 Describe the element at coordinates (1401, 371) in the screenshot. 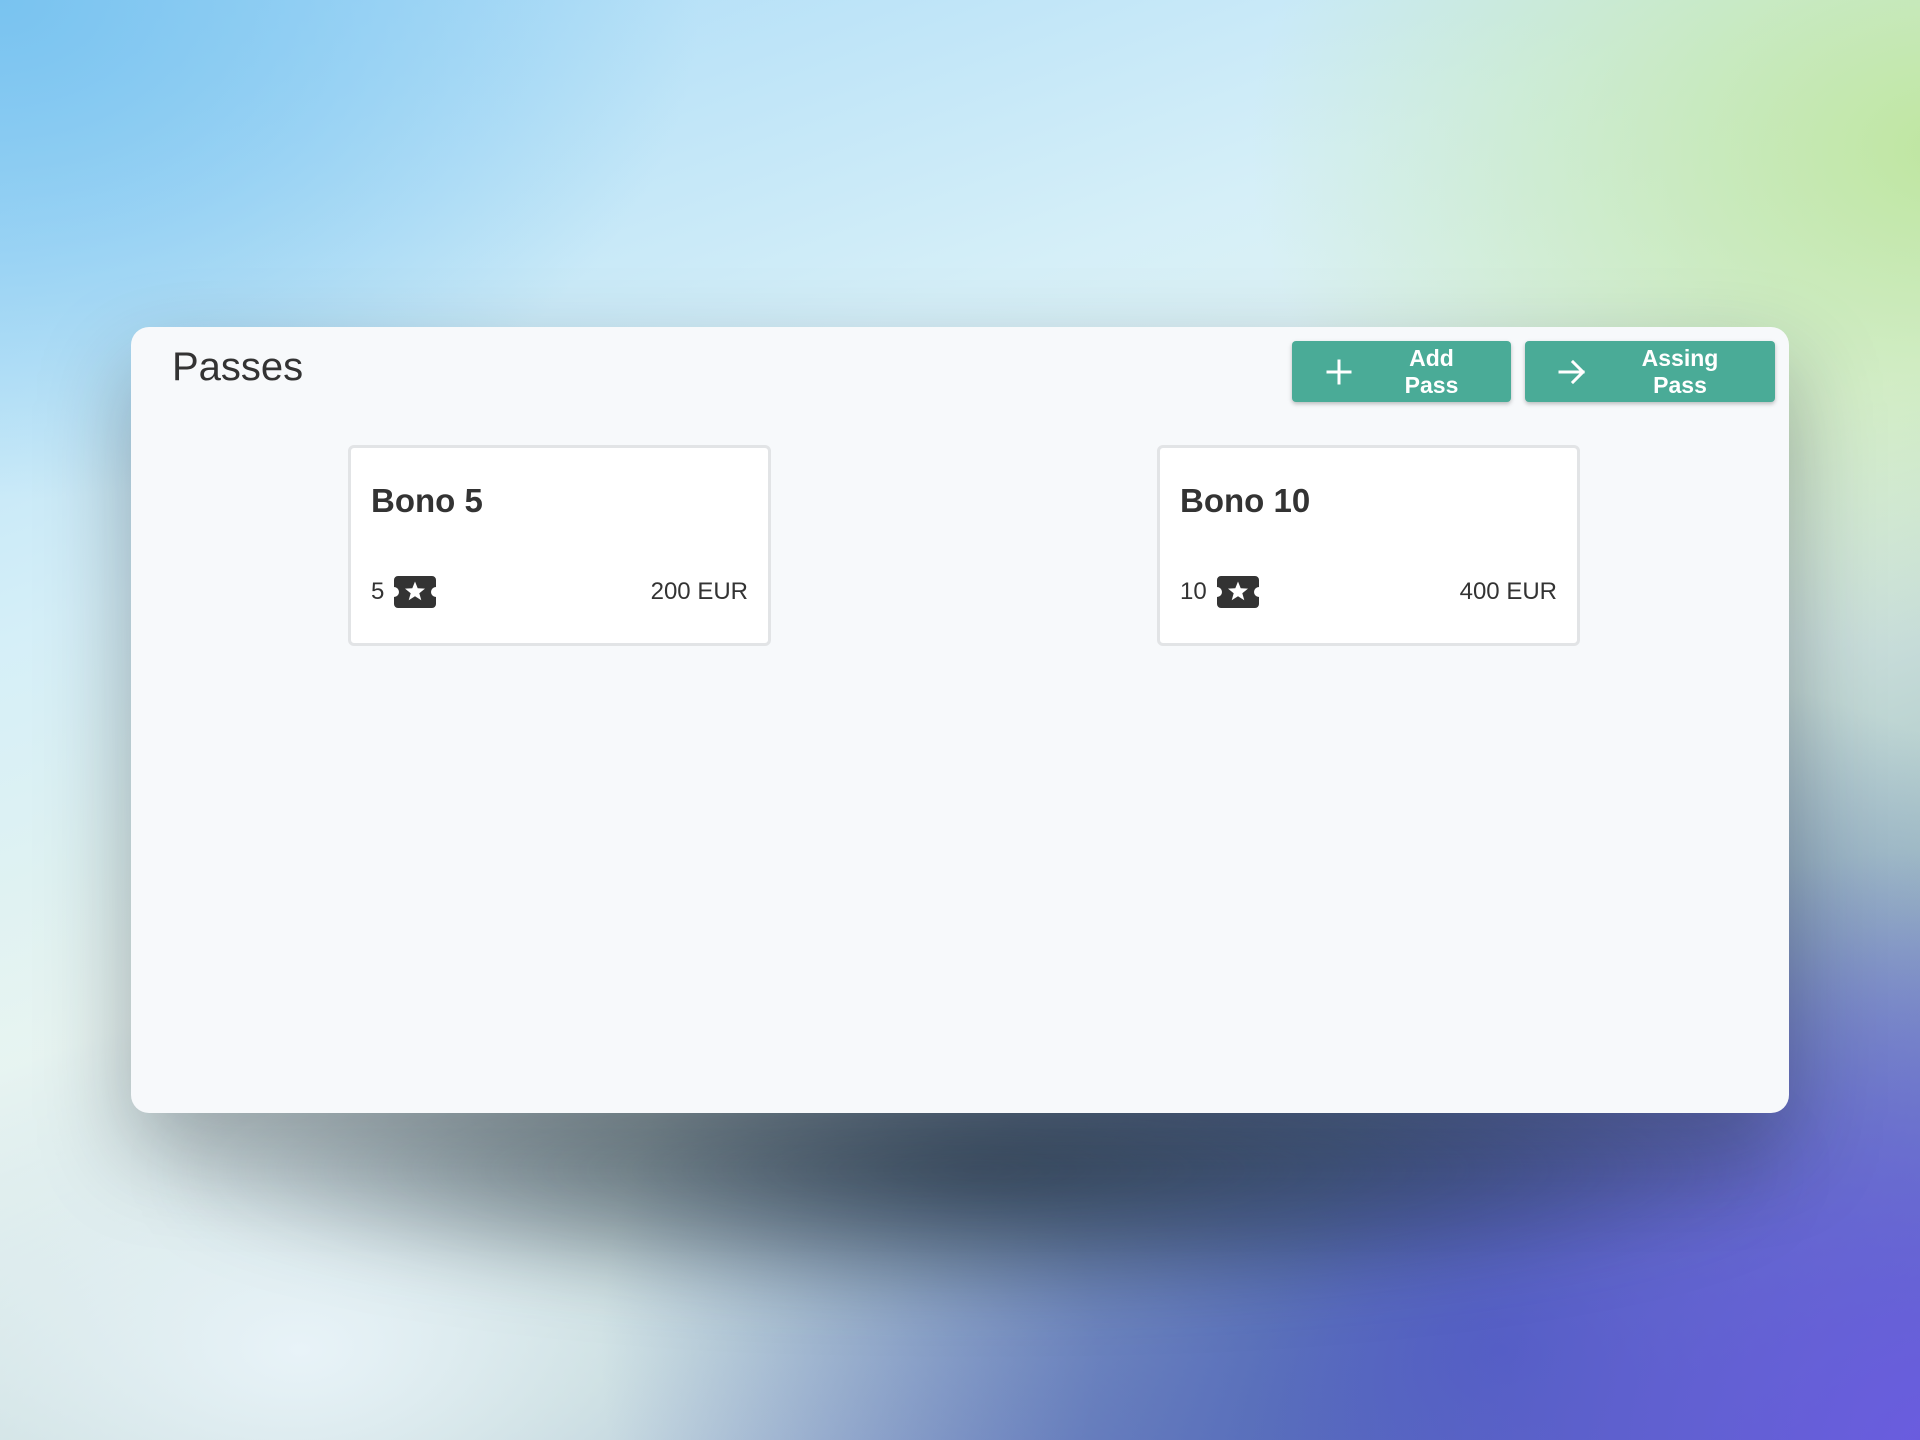

I see `add-pass-button: Add Pass` at that location.